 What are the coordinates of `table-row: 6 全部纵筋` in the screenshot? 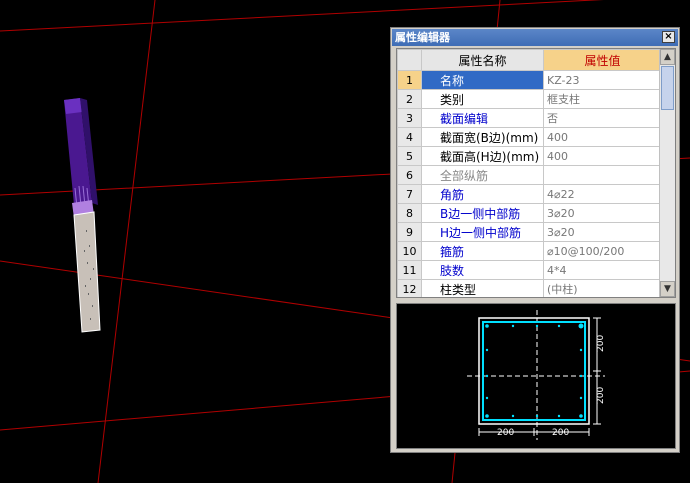 It's located at (529, 175).